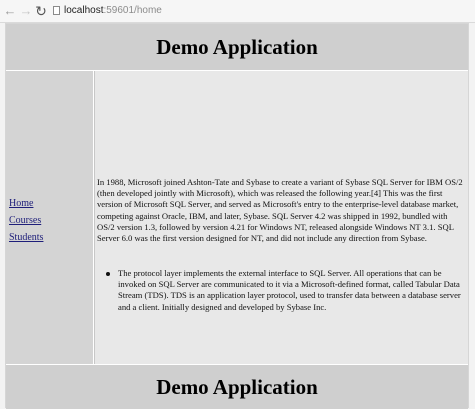 This screenshot has height=409, width=475. I want to click on reload-icon: ↻, so click(41, 11).